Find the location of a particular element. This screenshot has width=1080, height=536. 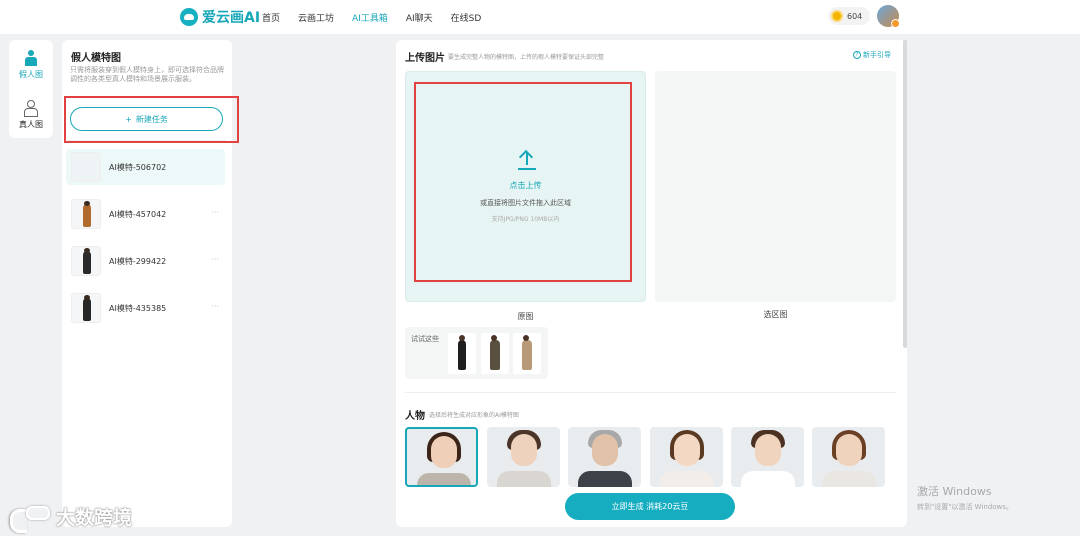

cloud-logo-icon is located at coordinates (189, 17).